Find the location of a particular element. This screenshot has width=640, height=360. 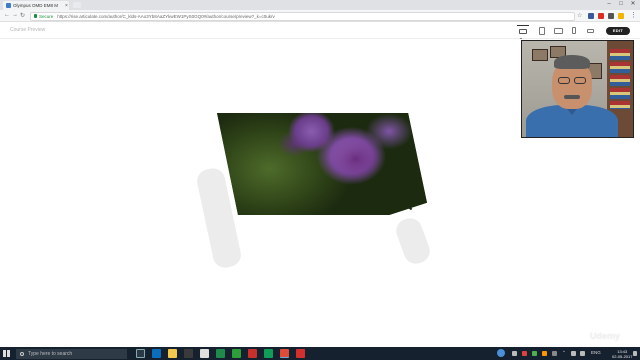

phone-landscape-icon is located at coordinates (590, 30).